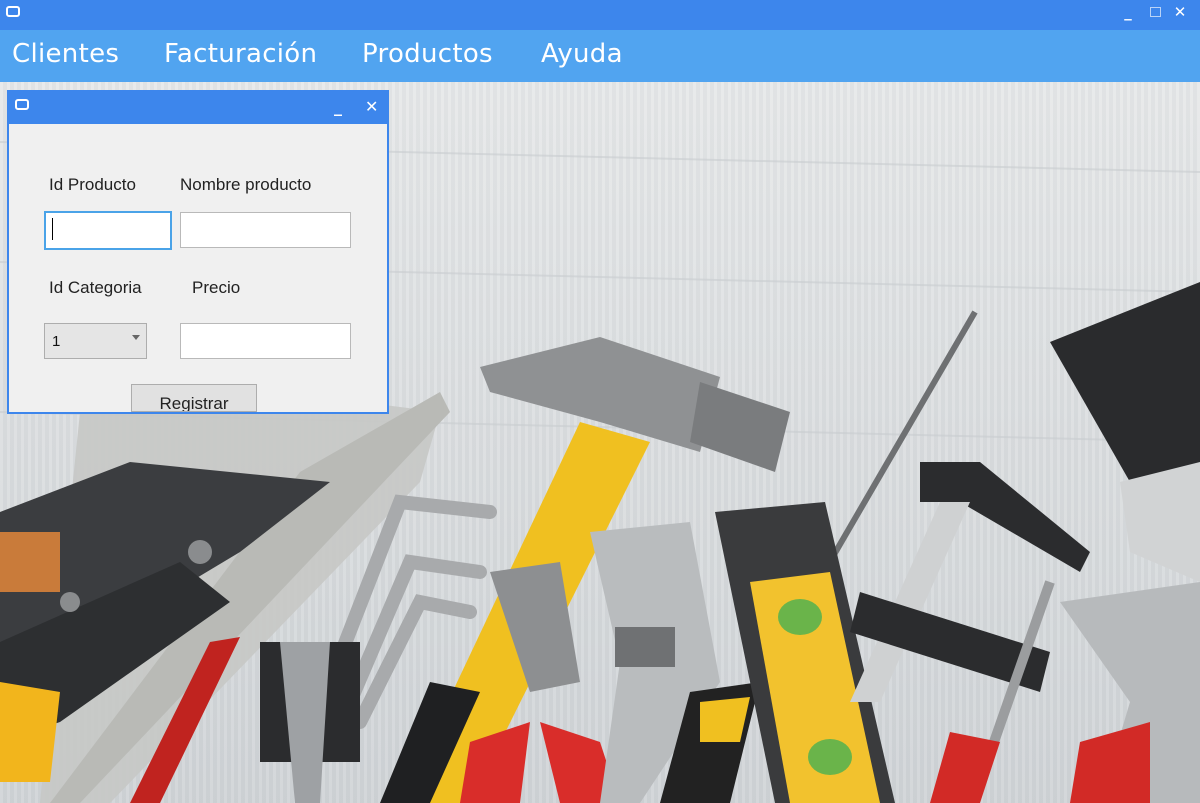 This screenshot has width=1200, height=803. Describe the element at coordinates (216, 287) in the screenshot. I see `precio-label: Precio` at that location.